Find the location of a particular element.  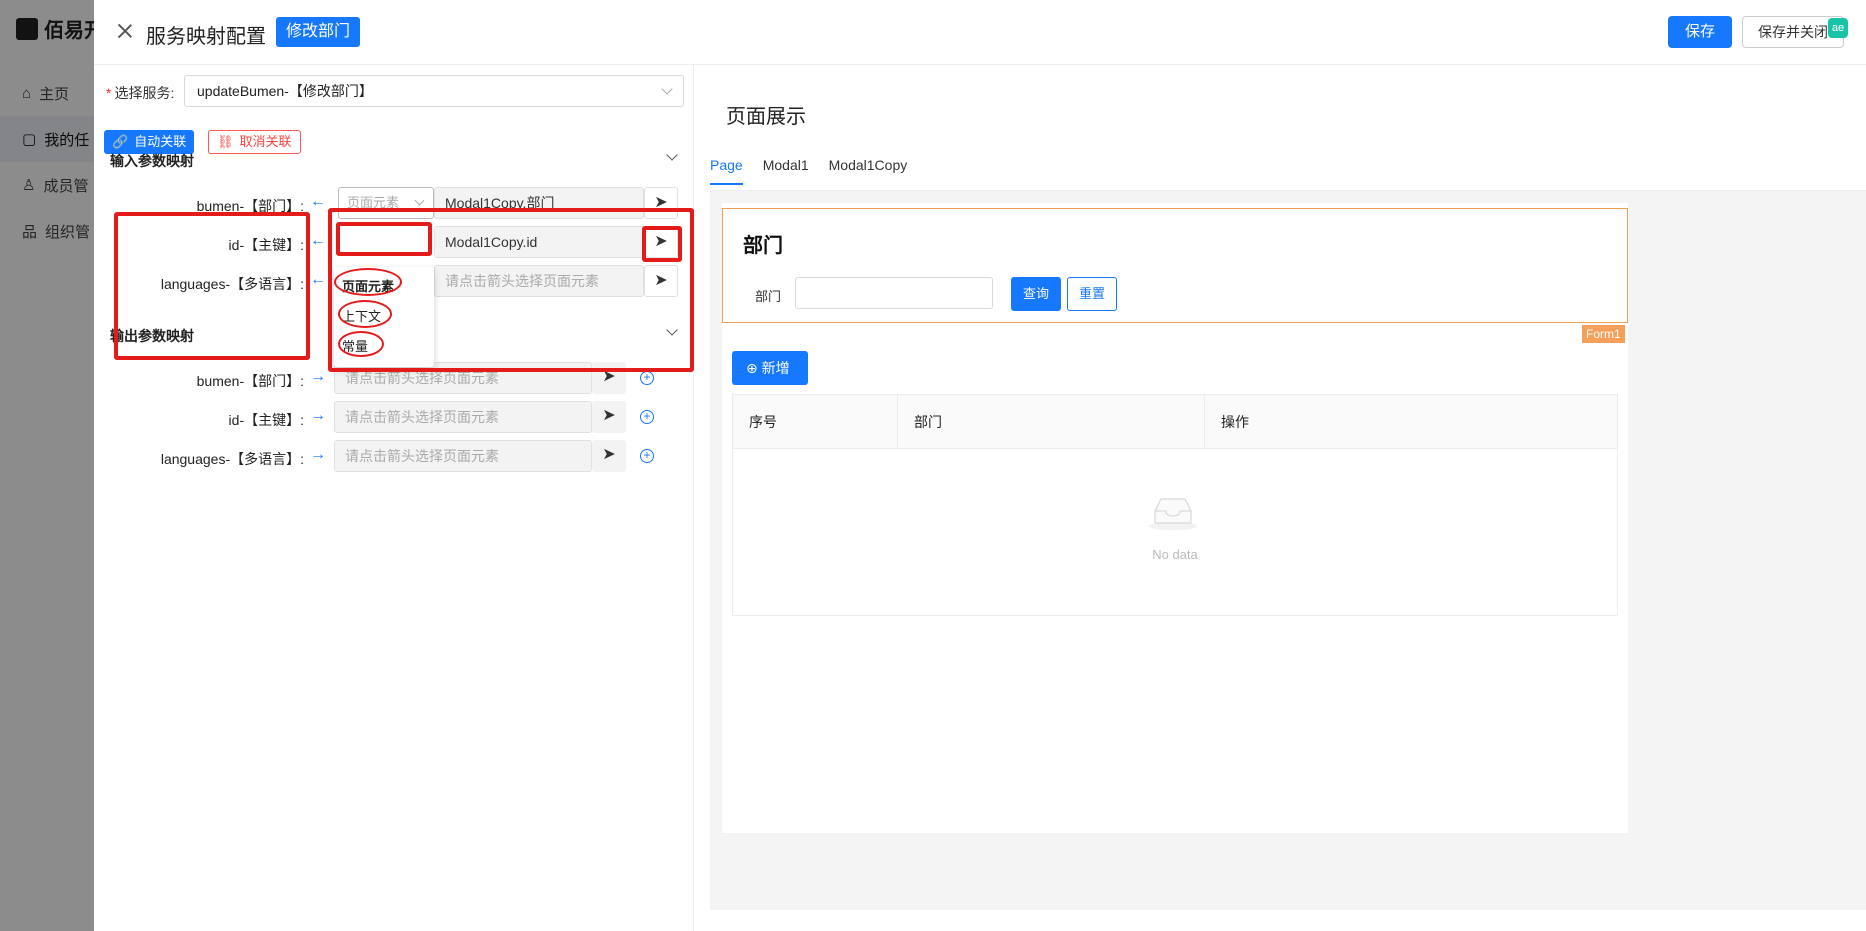

table-header-dept: 部门 is located at coordinates (1051, 422).